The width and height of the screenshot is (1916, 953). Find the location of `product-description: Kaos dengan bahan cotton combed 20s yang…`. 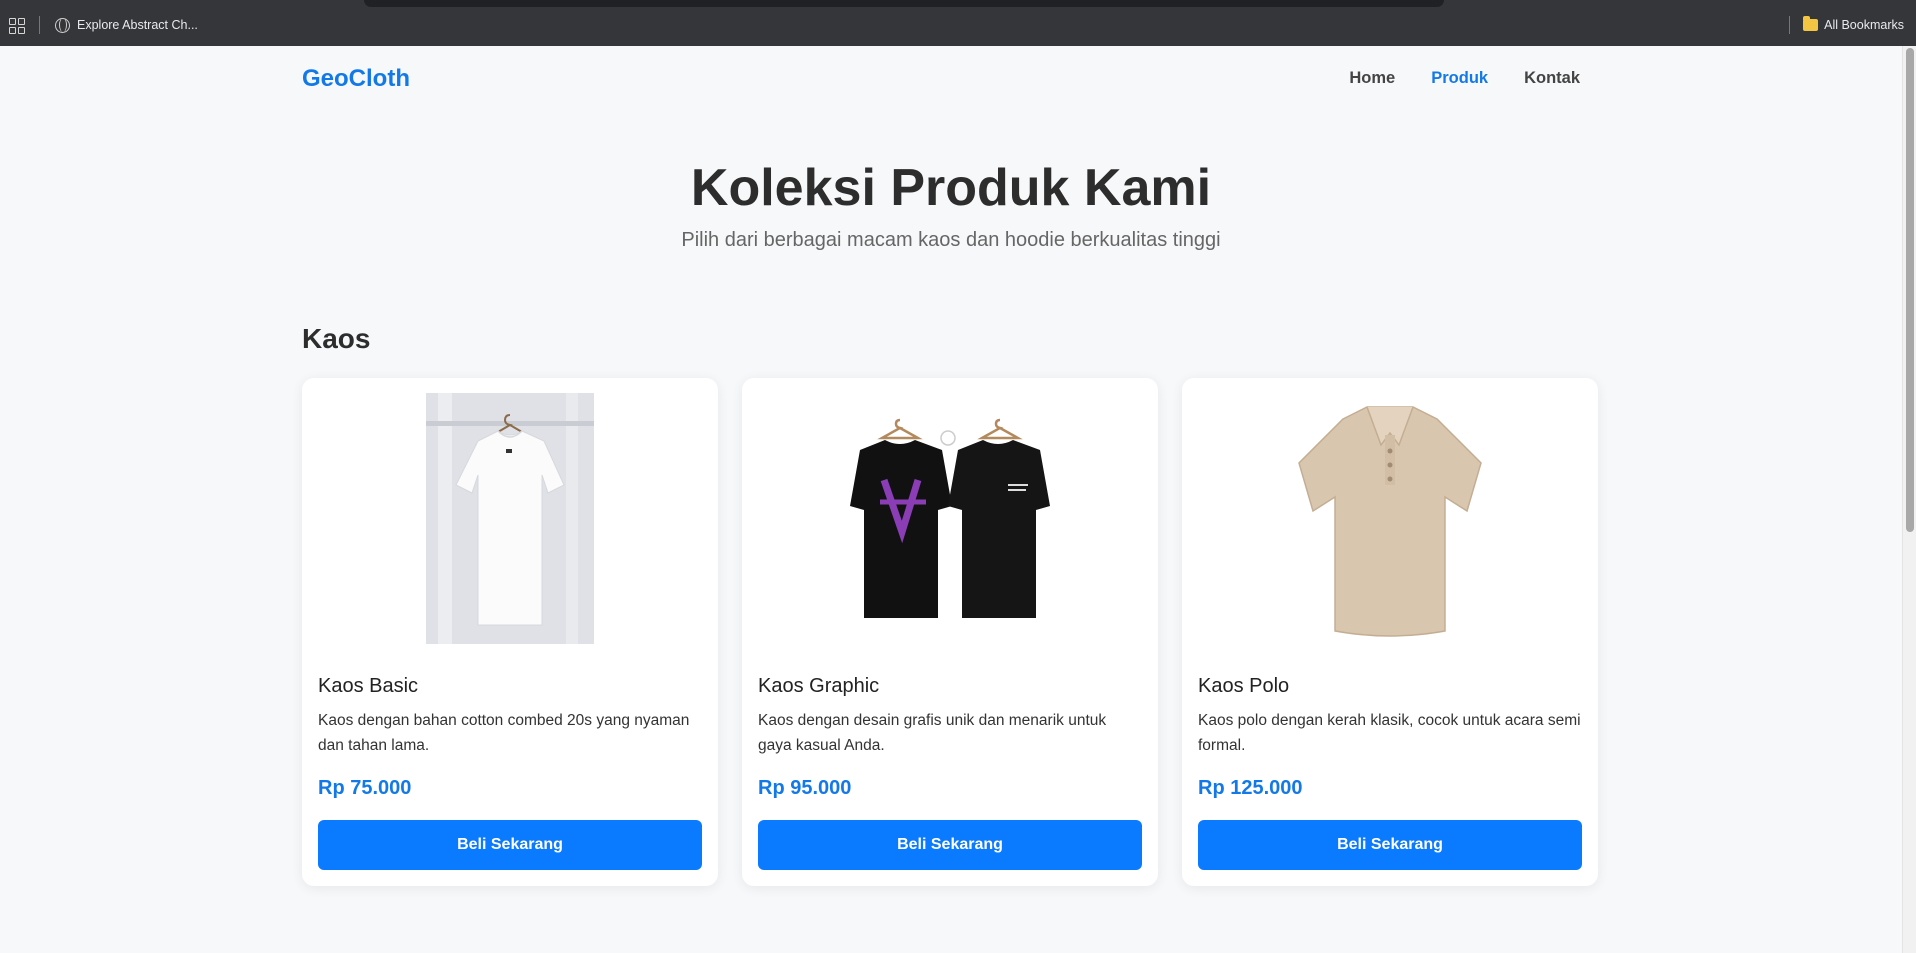

product-description: Kaos dengan bahan cotton combed 20s yang… is located at coordinates (504, 733).